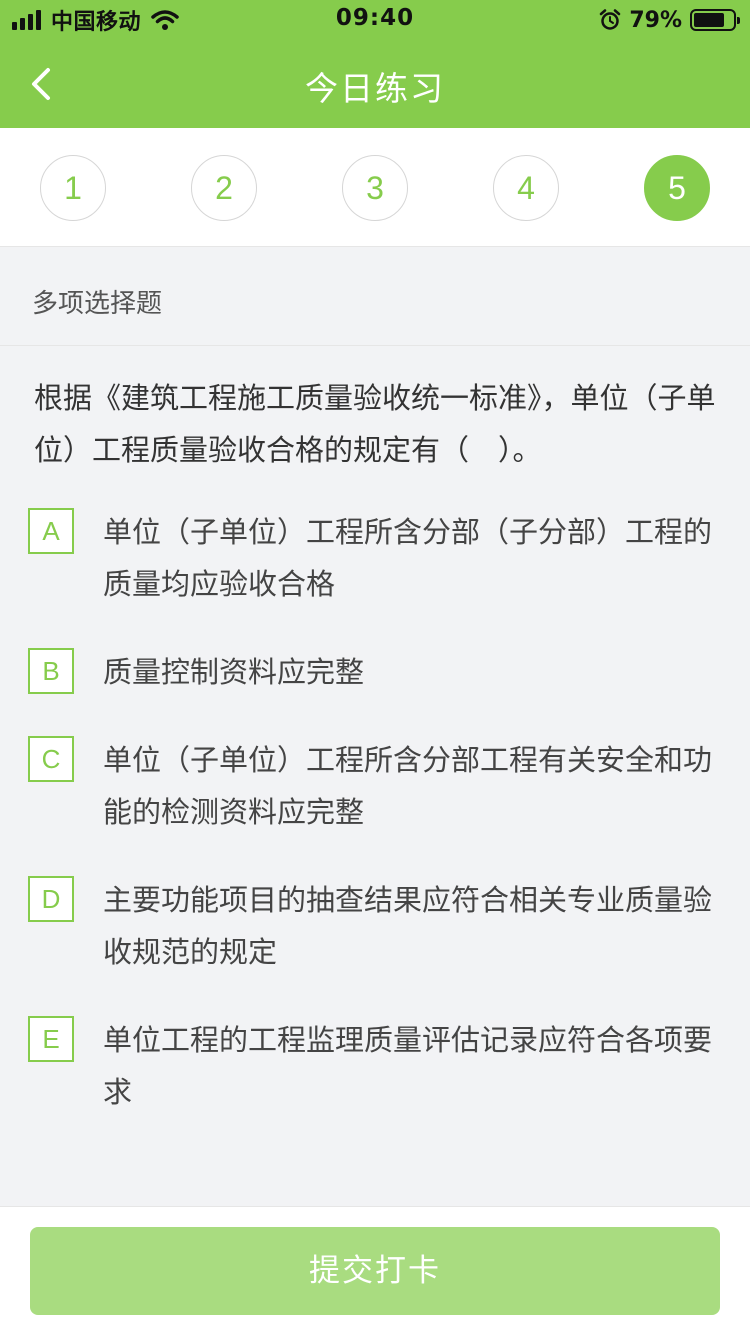  What do you see at coordinates (51, 1039) in the screenshot?
I see `option-key-box: E` at bounding box center [51, 1039].